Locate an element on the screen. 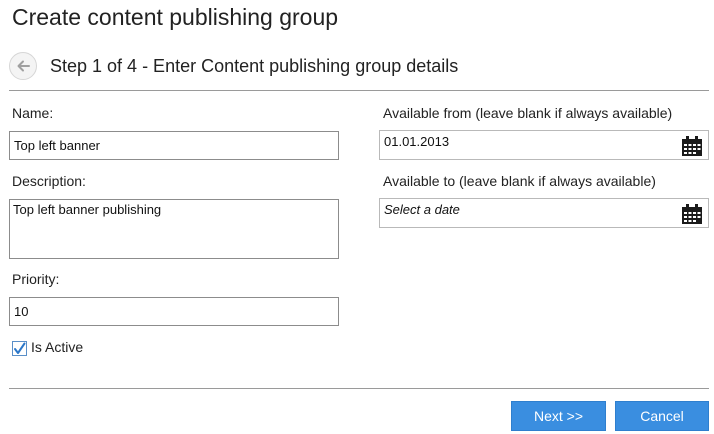 This screenshot has width=714, height=434. name-label: Name: is located at coordinates (33, 113).